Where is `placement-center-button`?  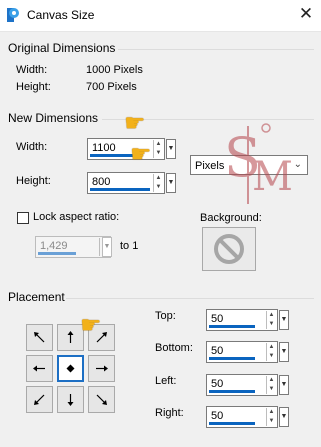
placement-center-button is located at coordinates (70, 368).